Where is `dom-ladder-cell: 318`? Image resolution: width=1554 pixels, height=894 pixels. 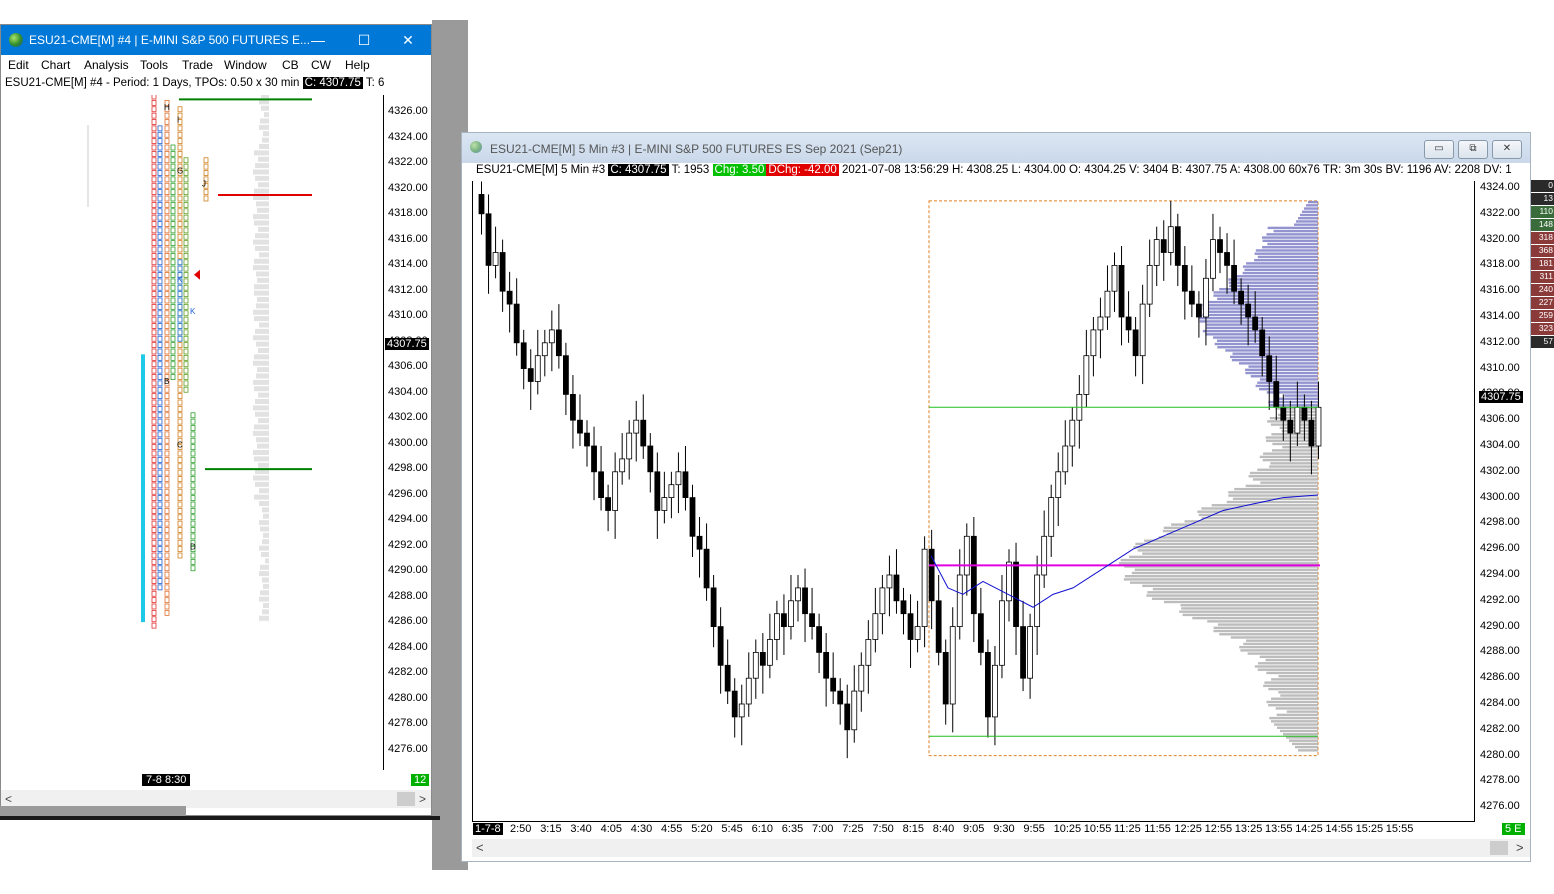
dom-ladder-cell: 318 is located at coordinates (1542, 238).